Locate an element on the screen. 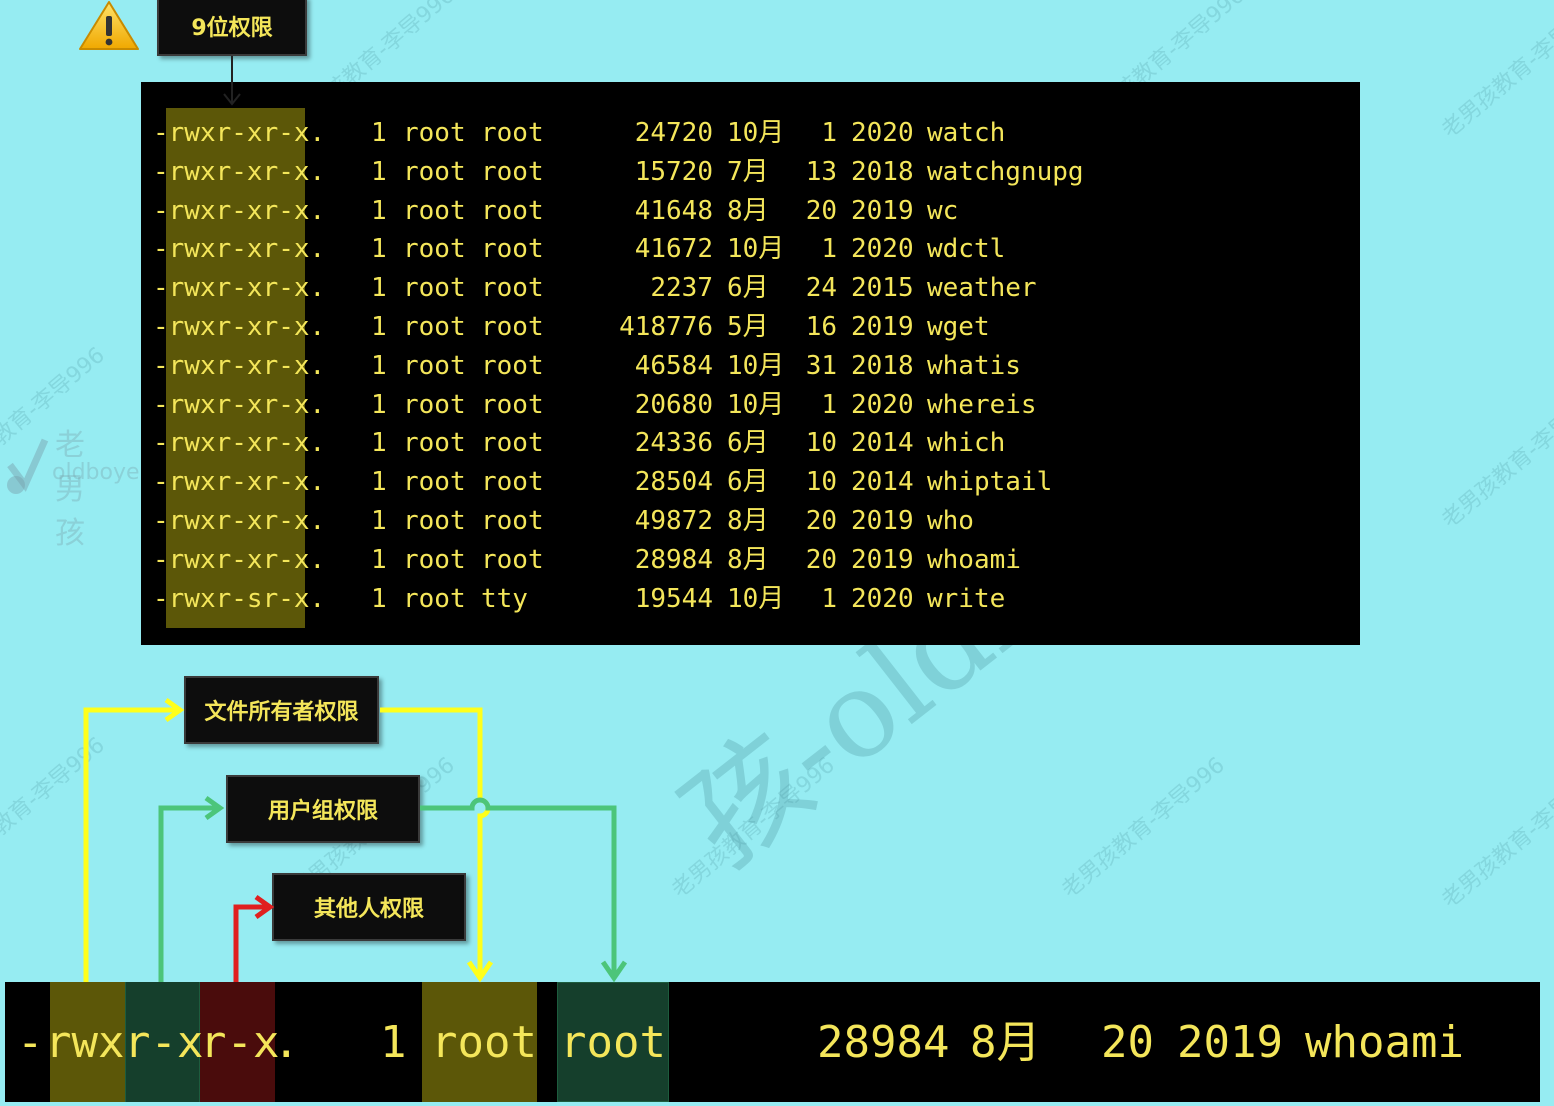 This screenshot has width=1554, height=1106. nine-bit-arrow is located at coordinates (232, 81).